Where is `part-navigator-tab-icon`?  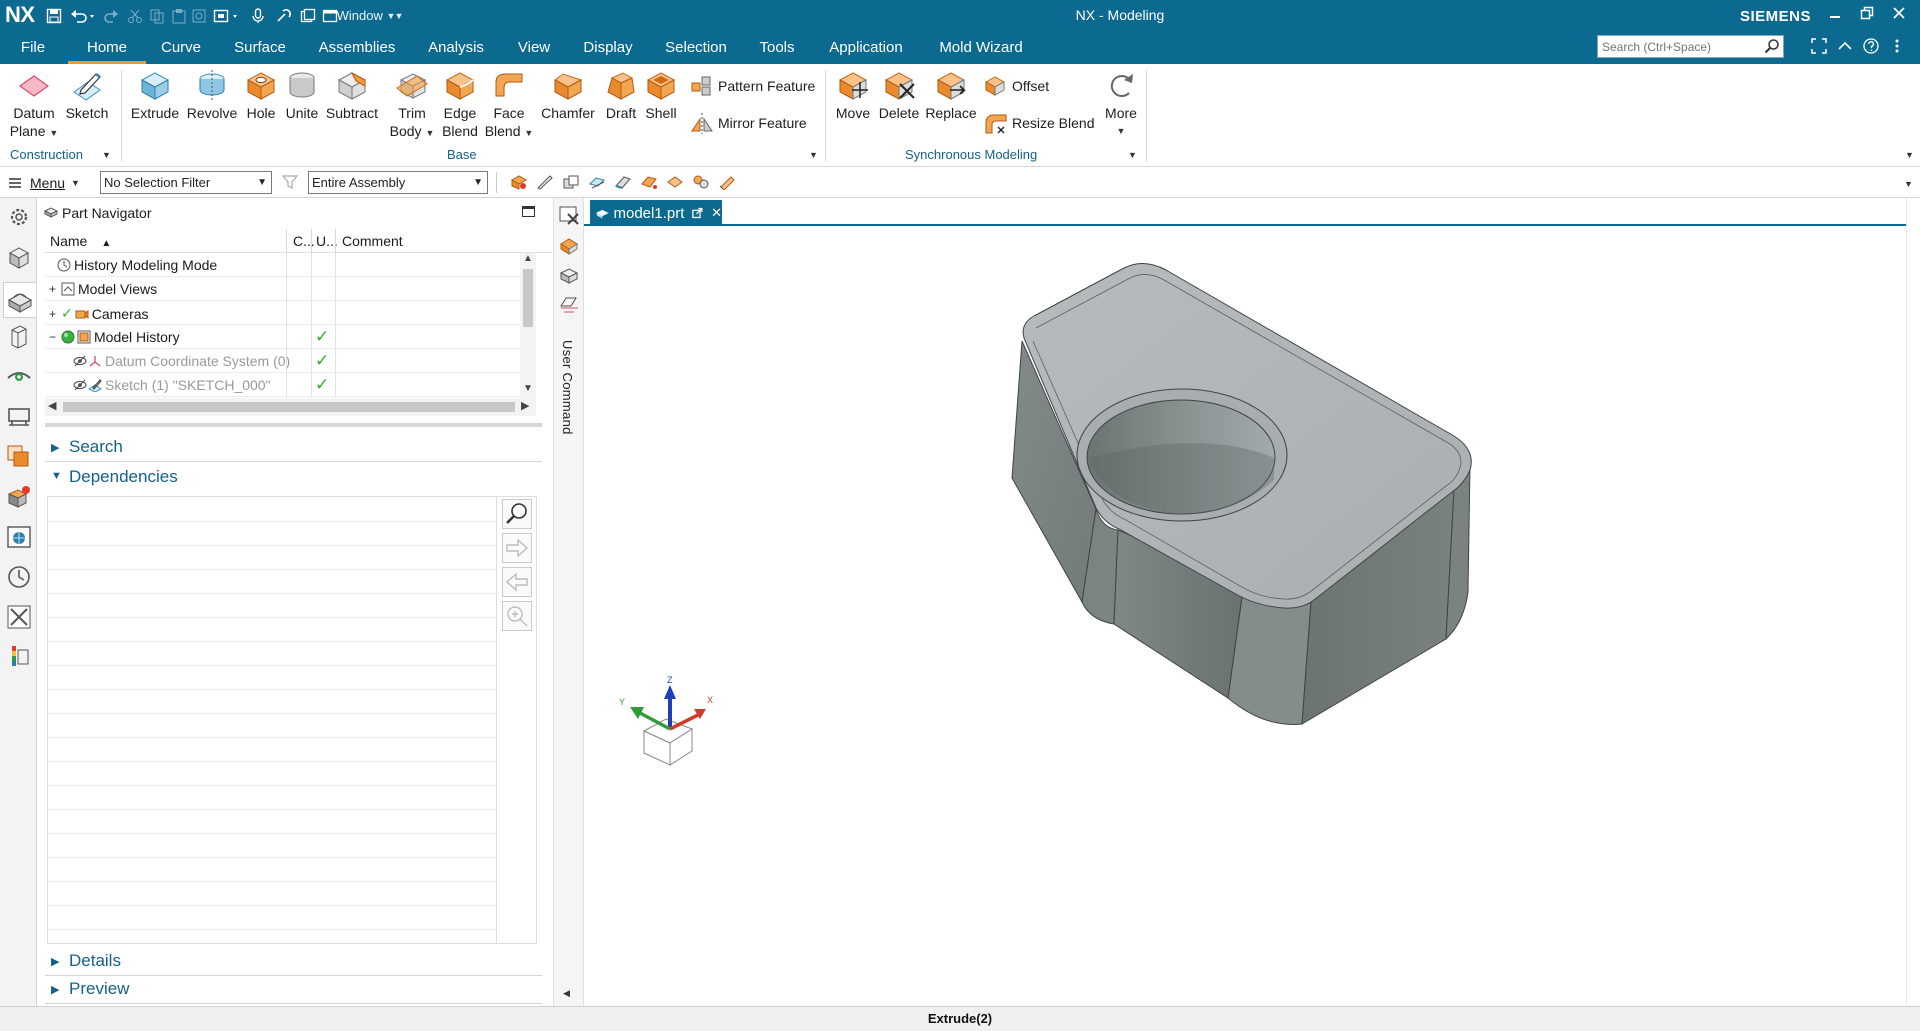
part-navigator-tab-icon is located at coordinates (19, 300).